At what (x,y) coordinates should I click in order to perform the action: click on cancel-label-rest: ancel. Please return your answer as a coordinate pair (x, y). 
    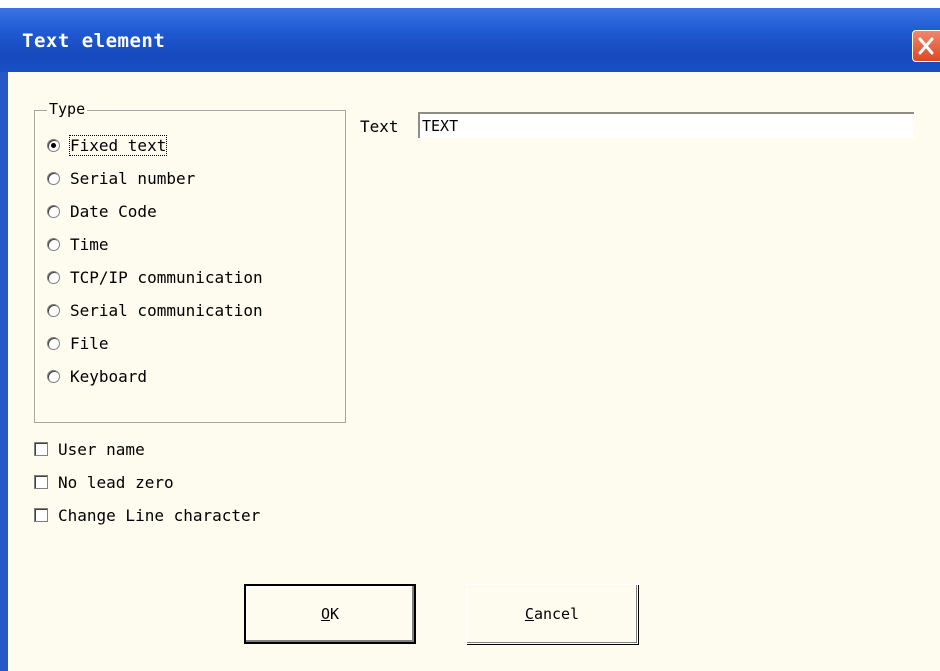
    Looking at the image, I should click on (556, 614).